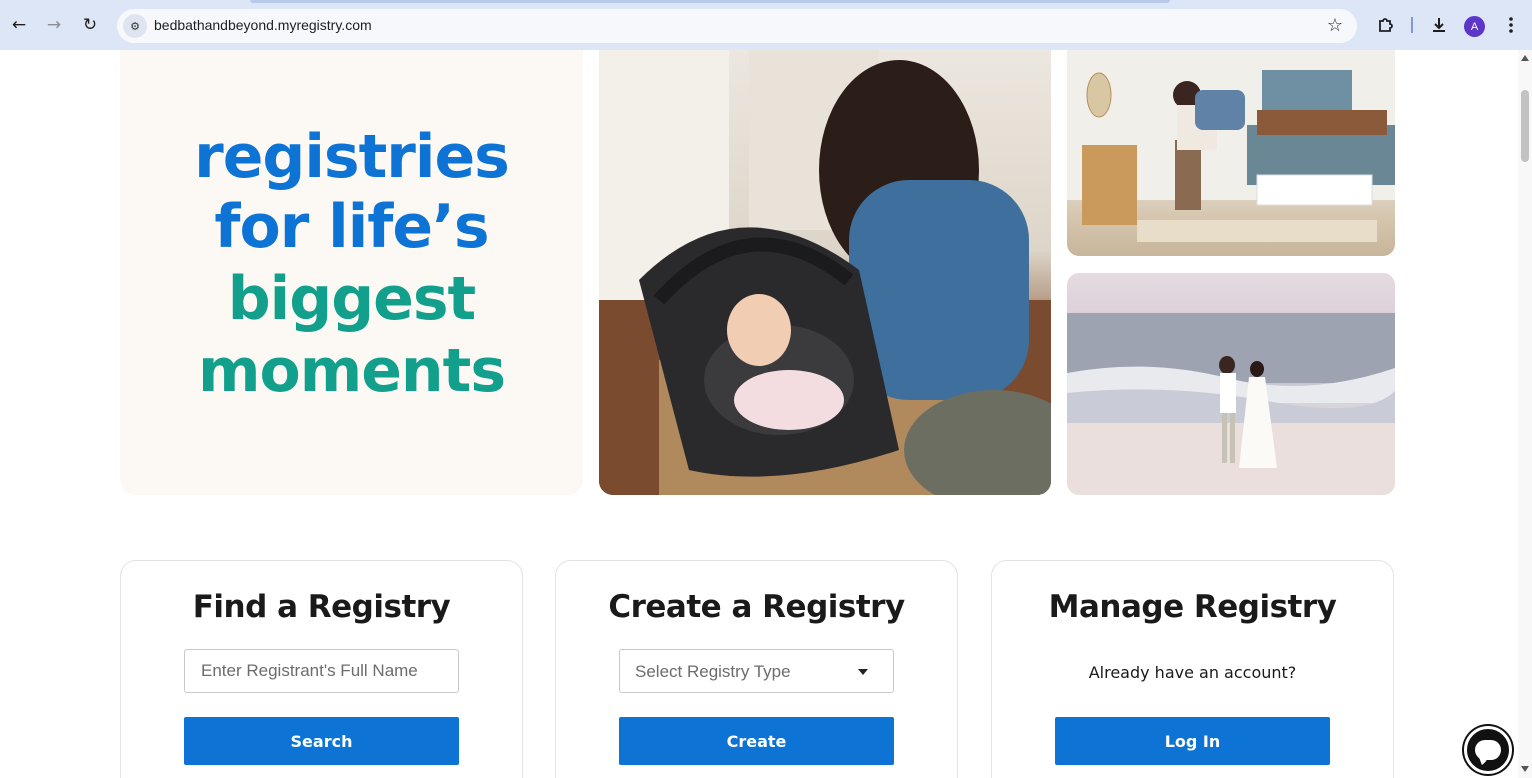  I want to click on find-registry-title: Find a Registry, so click(321, 607).